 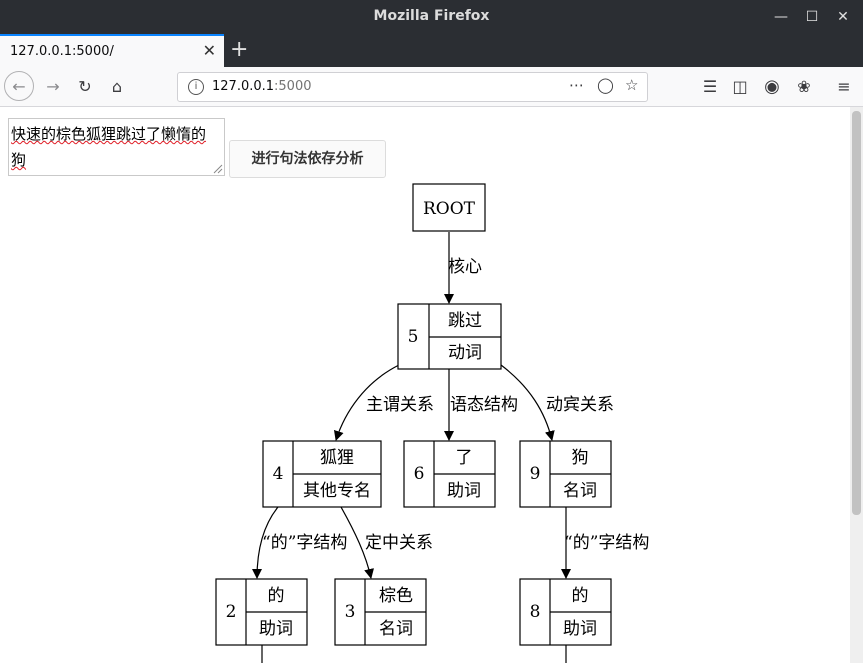 I want to click on edge-label: 核心, so click(x=465, y=267).